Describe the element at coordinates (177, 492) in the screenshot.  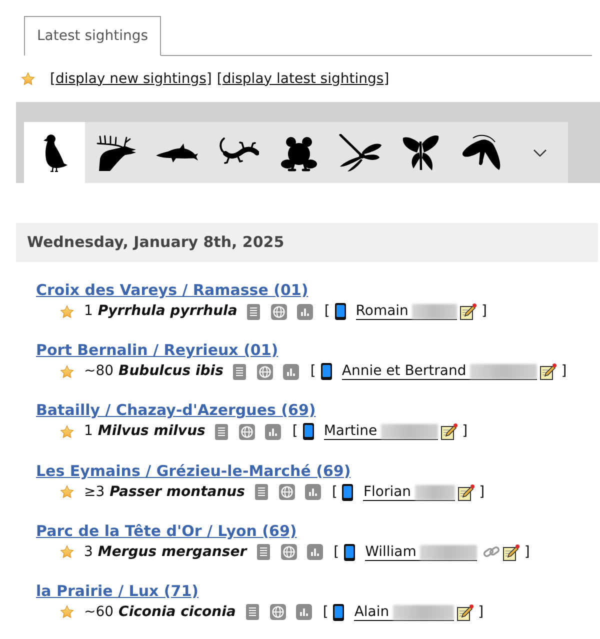
I see `species-name: Passer montanus` at that location.